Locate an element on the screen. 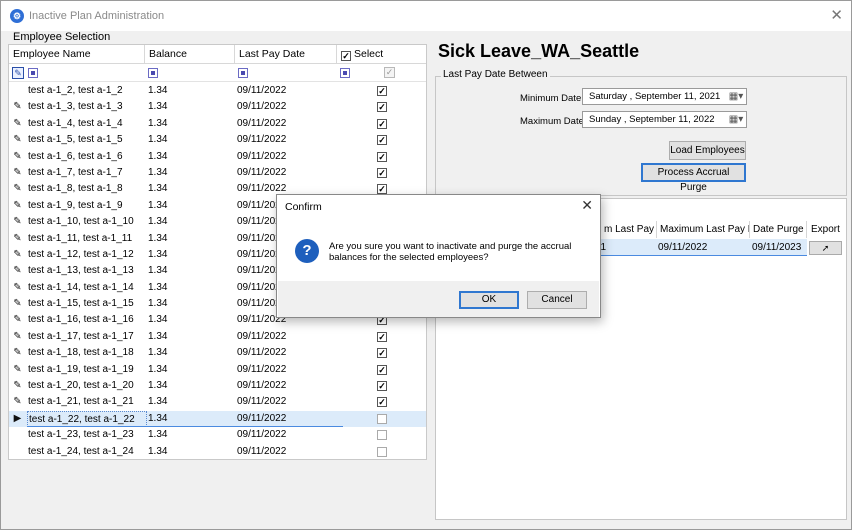 This screenshot has height=530, width=852. employee-name-cell: test a-1_4, test a-1_4 is located at coordinates (87, 124).